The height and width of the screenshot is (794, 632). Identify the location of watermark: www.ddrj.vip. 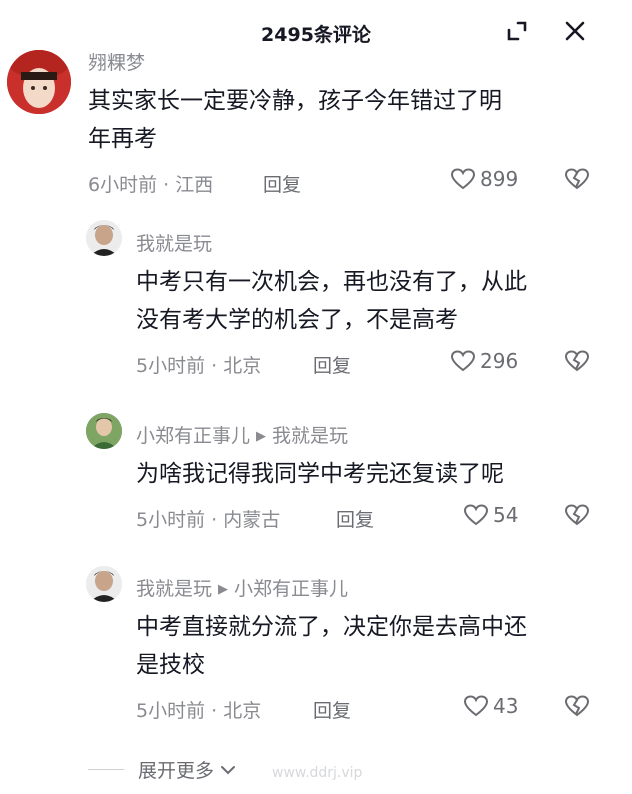
(317, 773).